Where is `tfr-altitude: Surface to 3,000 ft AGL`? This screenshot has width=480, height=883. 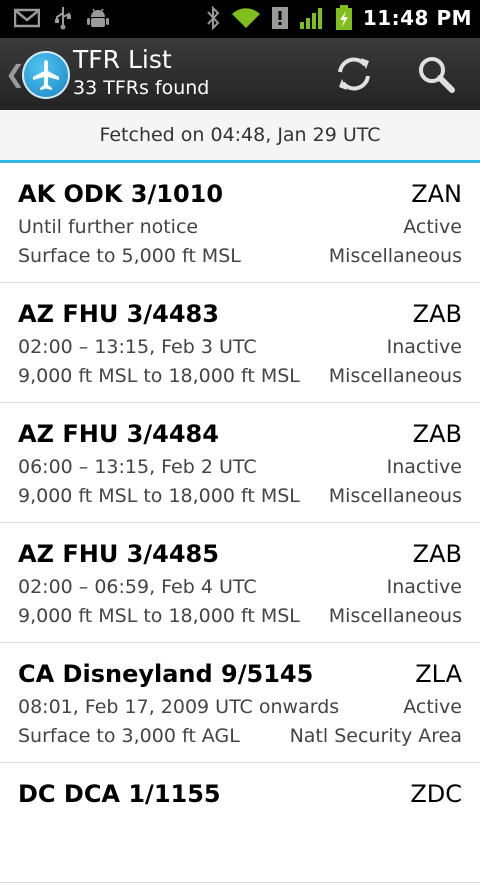 tfr-altitude: Surface to 3,000 ft AGL is located at coordinates (129, 736).